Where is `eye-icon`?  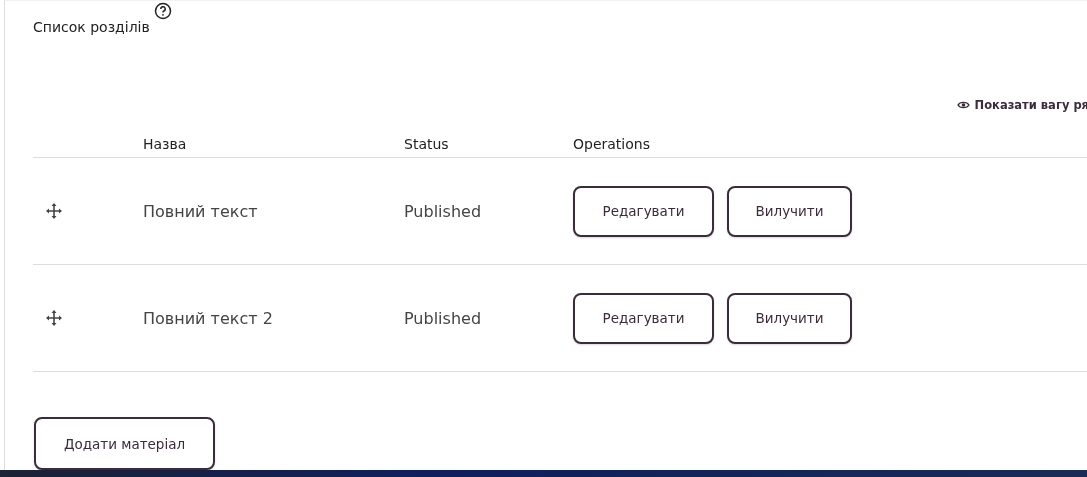 eye-icon is located at coordinates (963, 105).